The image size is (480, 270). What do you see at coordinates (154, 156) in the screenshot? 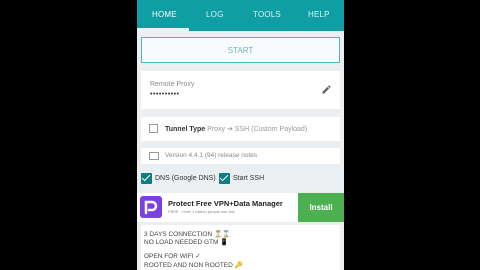
I see `notes-icon` at bounding box center [154, 156].